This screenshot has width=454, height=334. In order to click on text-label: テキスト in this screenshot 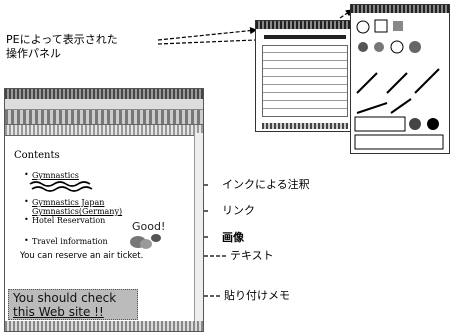, I will do `click(252, 255)`.